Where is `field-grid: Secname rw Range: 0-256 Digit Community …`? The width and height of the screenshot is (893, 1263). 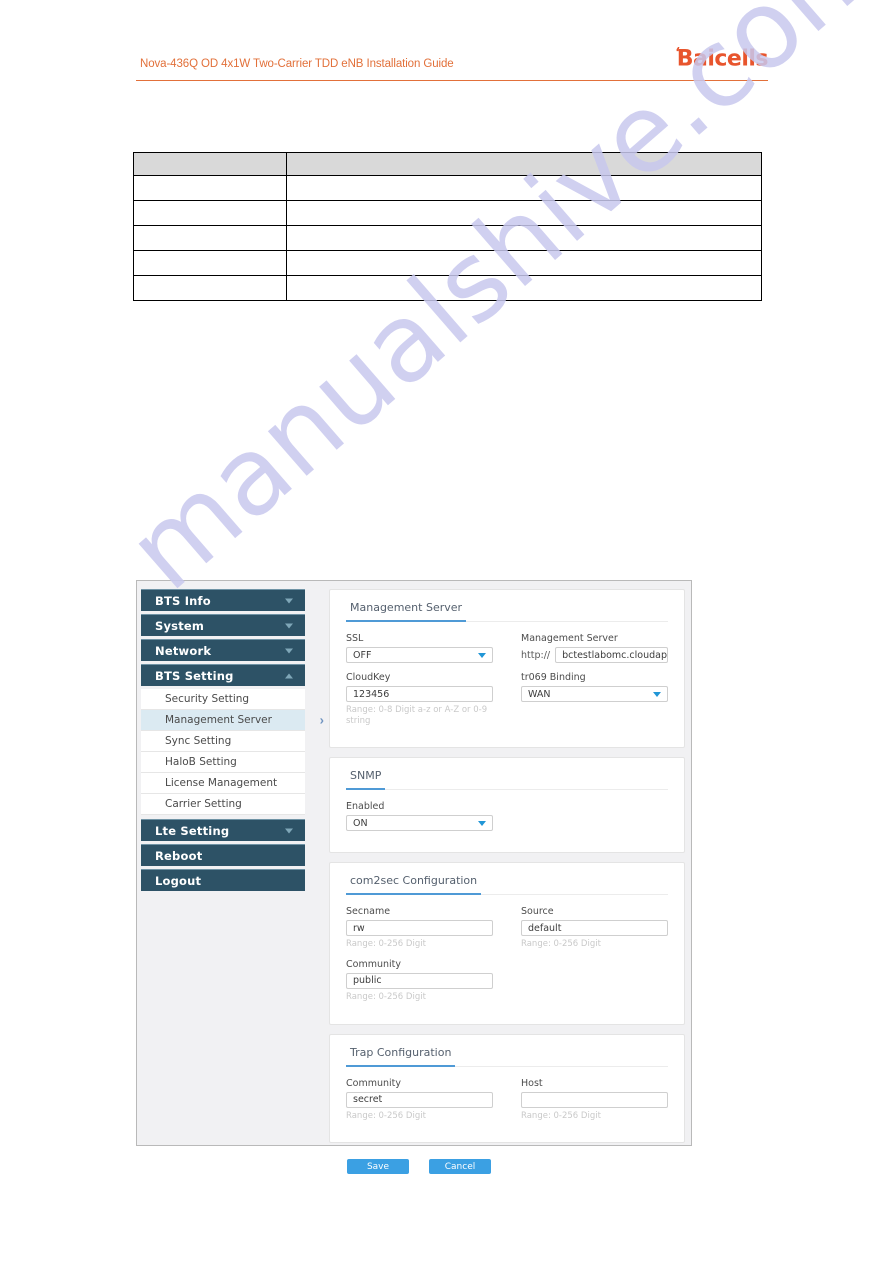 field-grid: Secname rw Range: 0-256 Digit Community … is located at coordinates (507, 958).